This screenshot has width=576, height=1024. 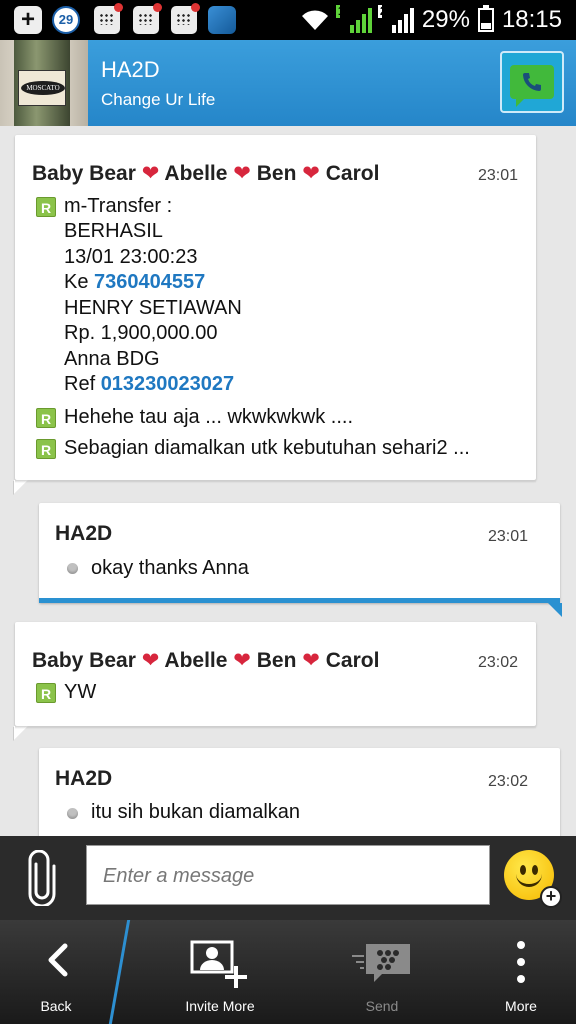 I want to click on add-emoticon-icon: +, so click(x=551, y=897).